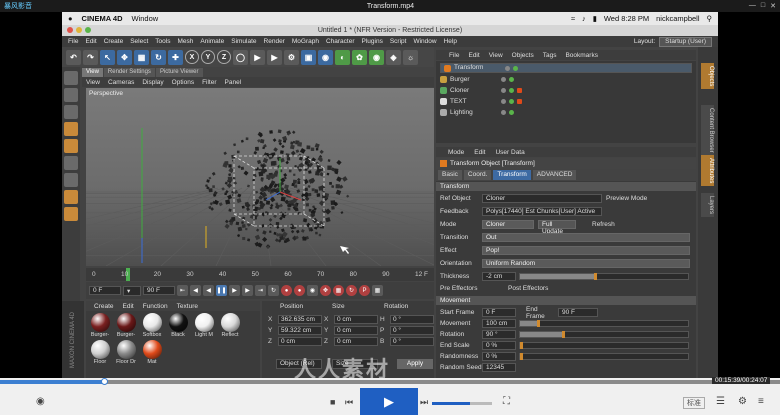 The height and width of the screenshot is (415, 780). What do you see at coordinates (71, 95) in the screenshot?
I see `texture-mode-icon` at bounding box center [71, 95].